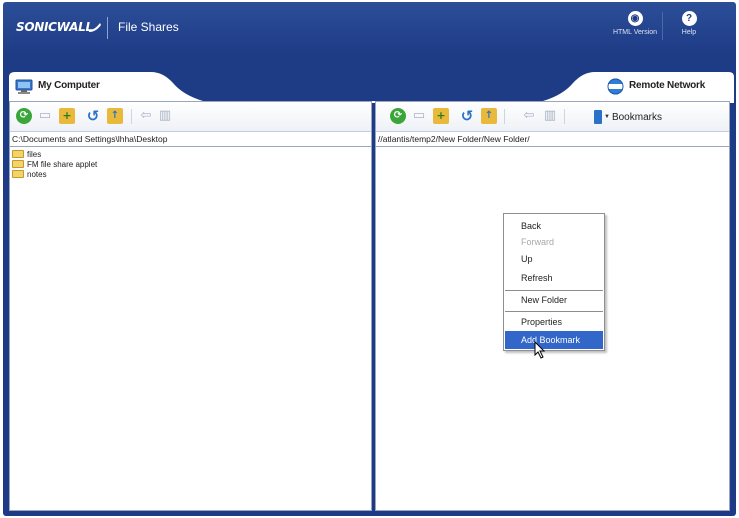 This screenshot has width=739, height=518. What do you see at coordinates (24, 86) in the screenshot?
I see `computer-icon` at bounding box center [24, 86].